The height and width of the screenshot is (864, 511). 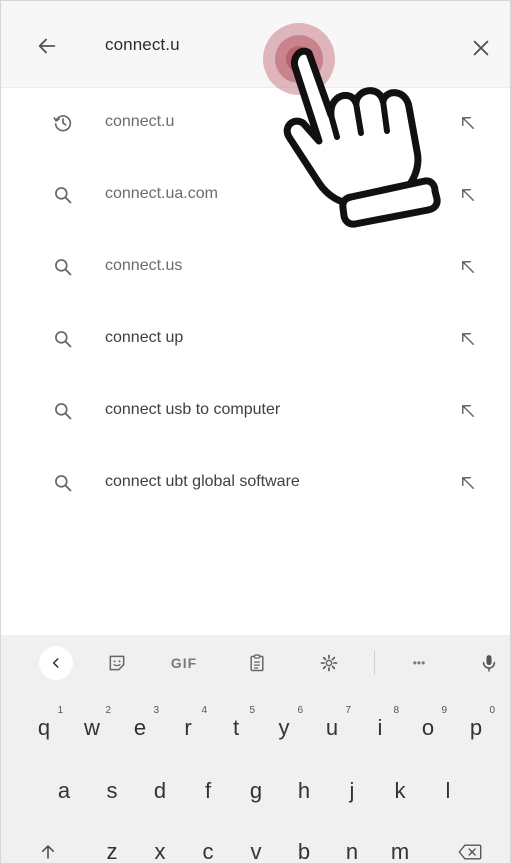 What do you see at coordinates (304, 791) in the screenshot?
I see `key-h: h` at bounding box center [304, 791].